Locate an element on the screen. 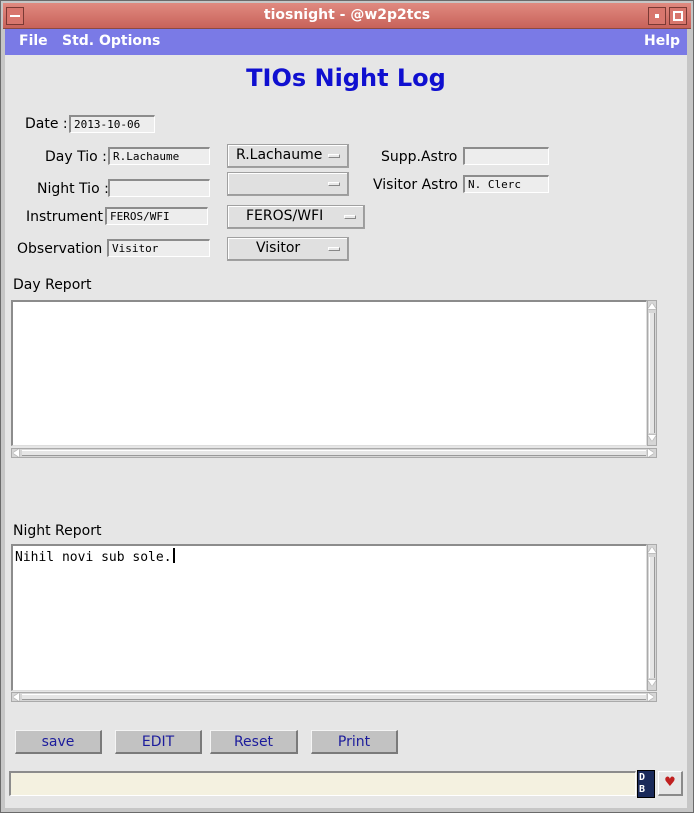 The height and width of the screenshot is (813, 694). status-field is located at coordinates (322, 783).